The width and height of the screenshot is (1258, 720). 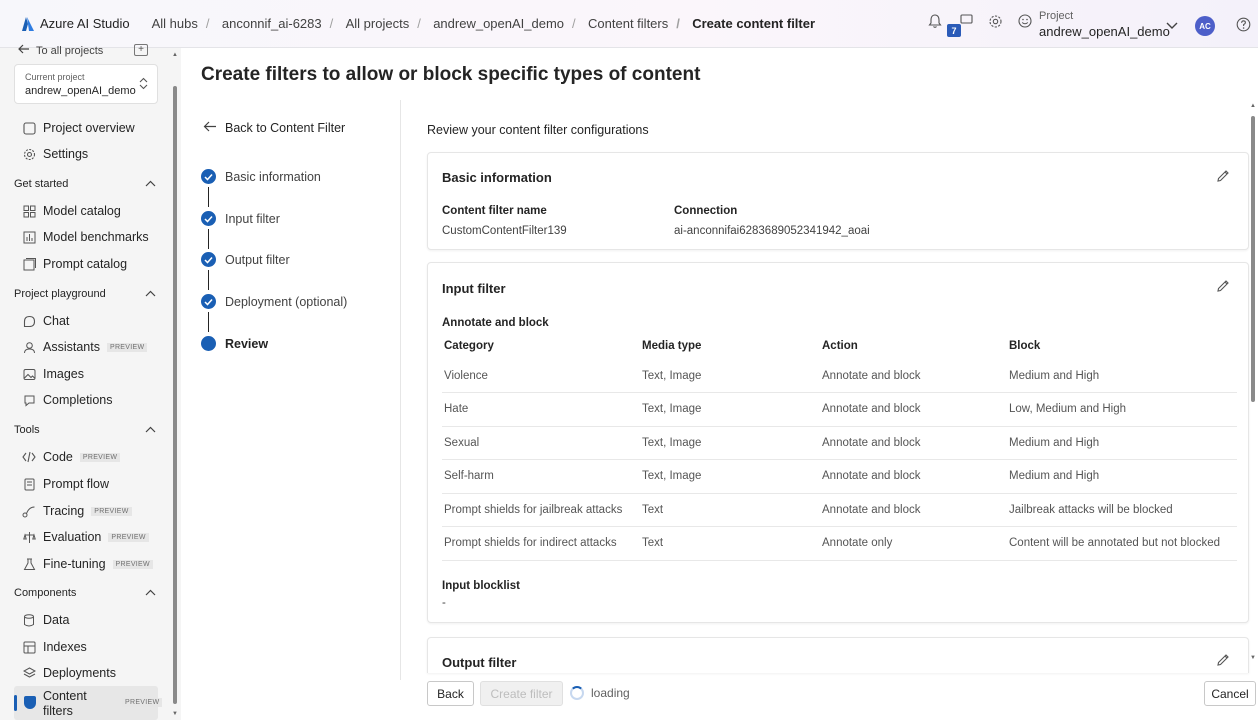 I want to click on cell-action: Annotate only, so click(x=913, y=543).